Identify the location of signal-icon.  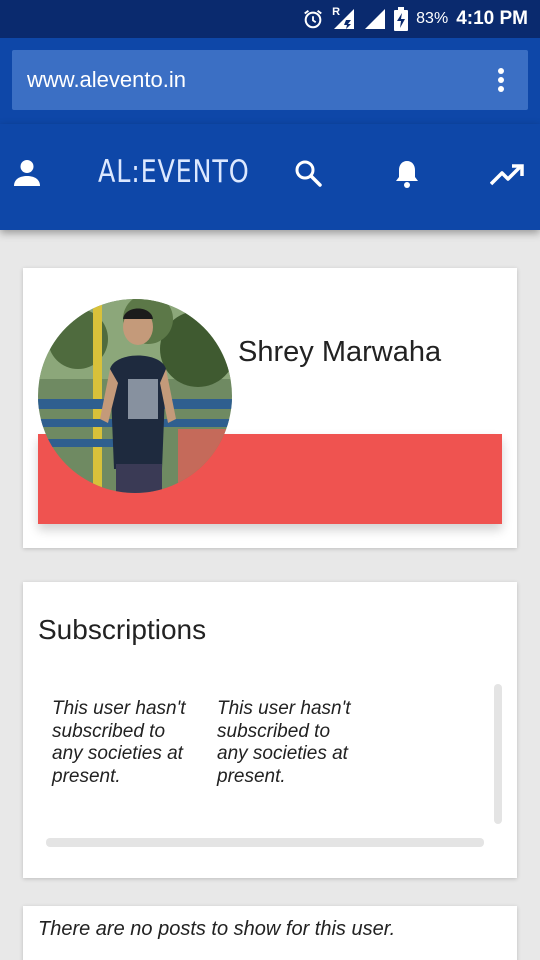
(375, 19).